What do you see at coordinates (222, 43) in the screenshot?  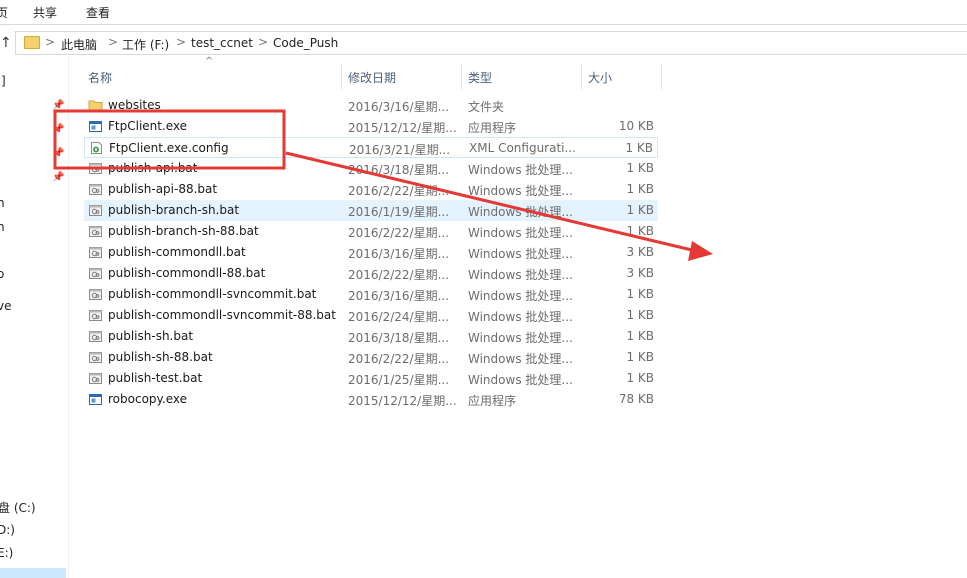 I see `breadcrumb-test-ccnet: test_ccnet` at bounding box center [222, 43].